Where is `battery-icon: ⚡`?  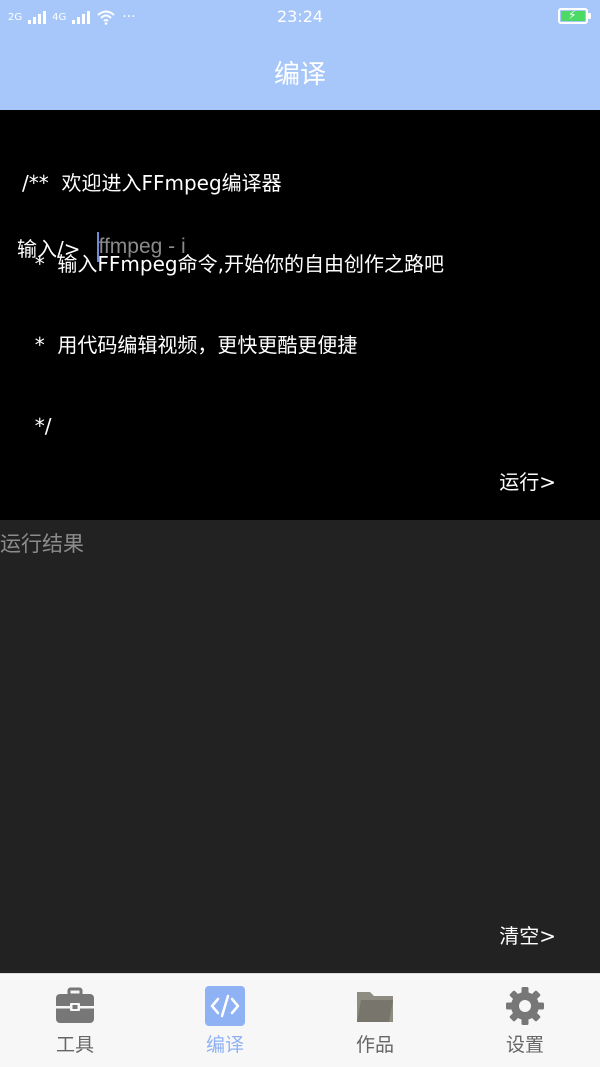
battery-icon: ⚡ is located at coordinates (574, 16).